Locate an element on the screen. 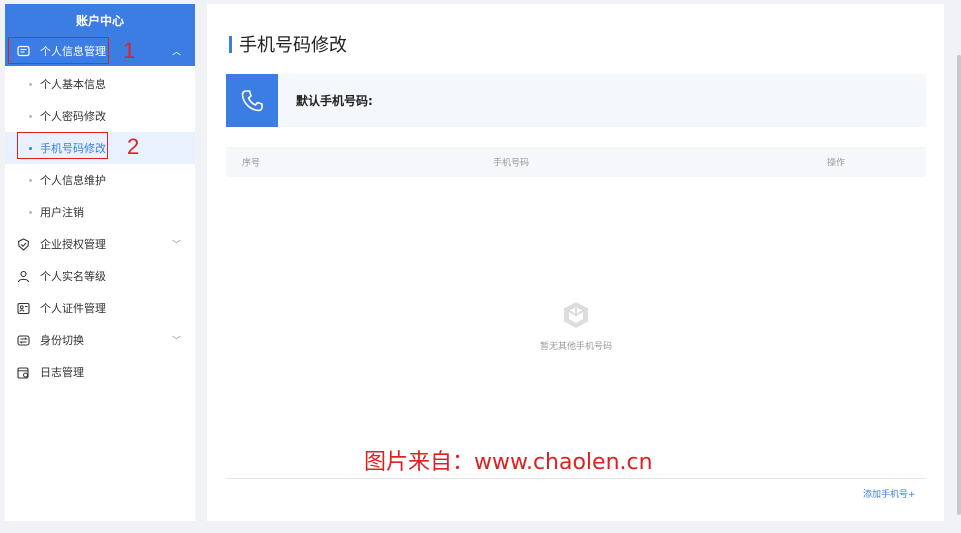  menu-label: 个人实名等级 is located at coordinates (73, 276).